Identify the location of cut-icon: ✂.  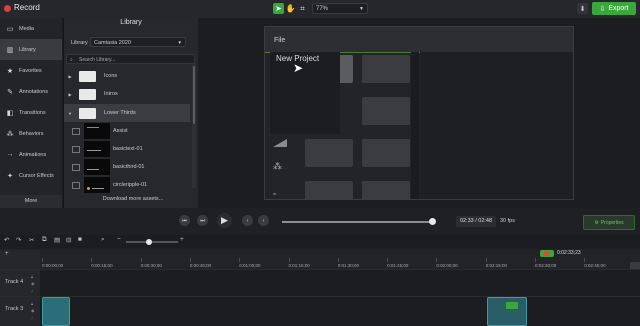
(31, 240).